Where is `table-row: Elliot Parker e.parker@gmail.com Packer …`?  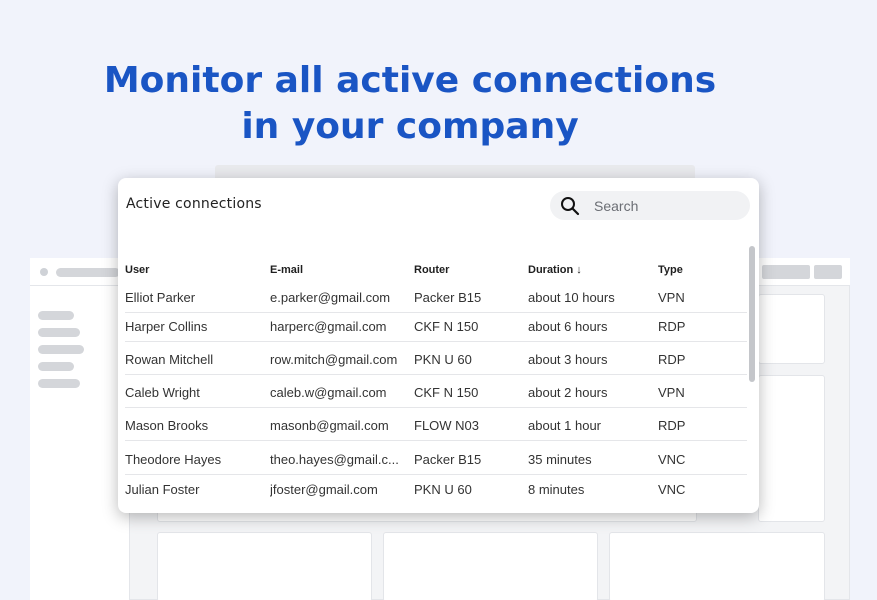 table-row: Elliot Parker e.parker@gmail.com Packer … is located at coordinates (436, 298).